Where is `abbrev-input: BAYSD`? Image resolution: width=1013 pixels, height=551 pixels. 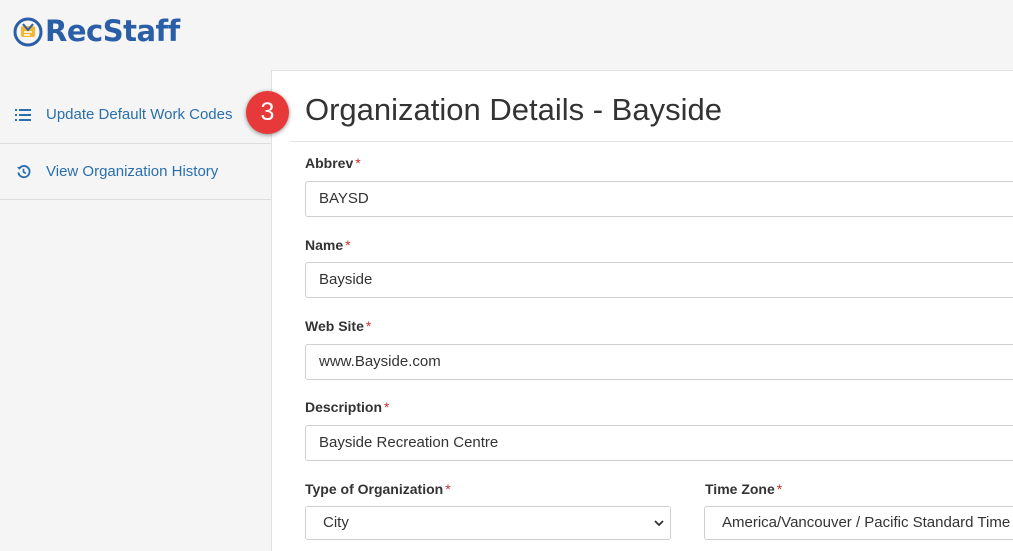
abbrev-input: BAYSD is located at coordinates (659, 199).